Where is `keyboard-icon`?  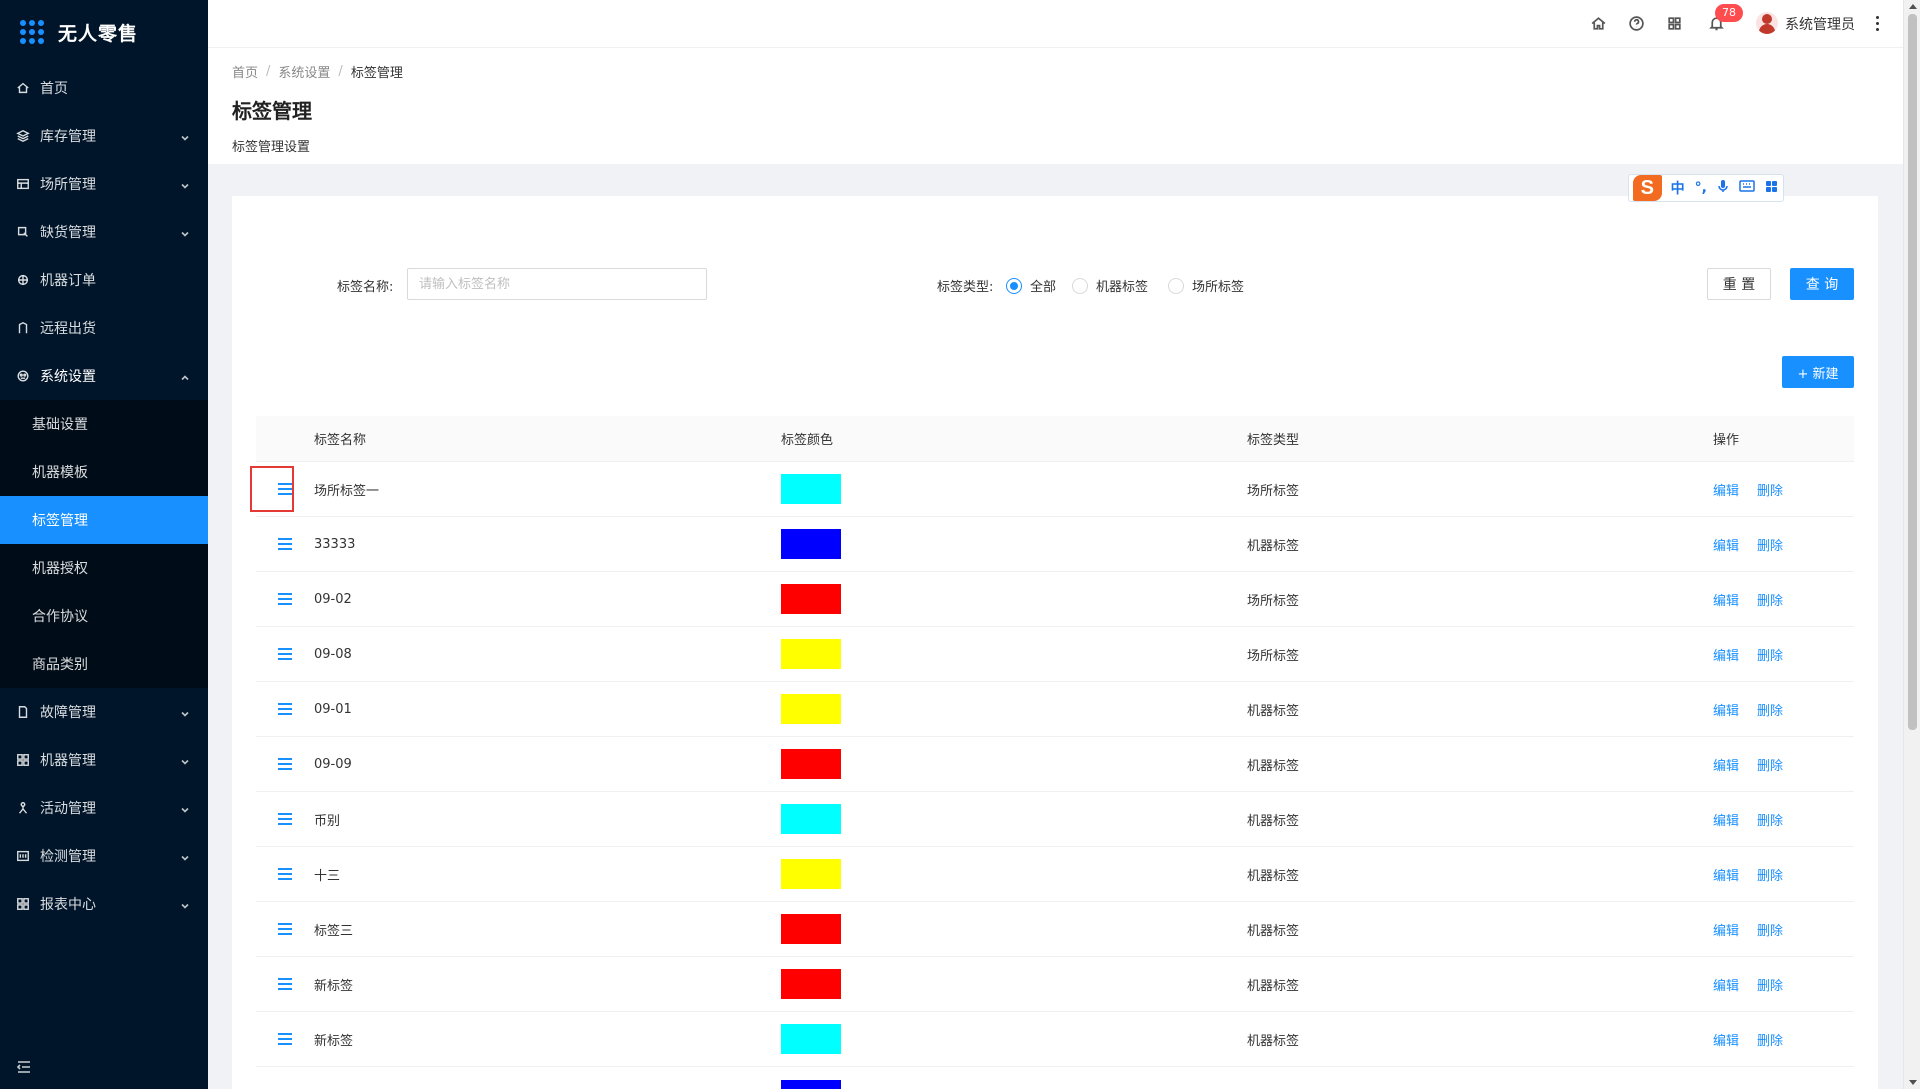
keyboard-icon is located at coordinates (1747, 188).